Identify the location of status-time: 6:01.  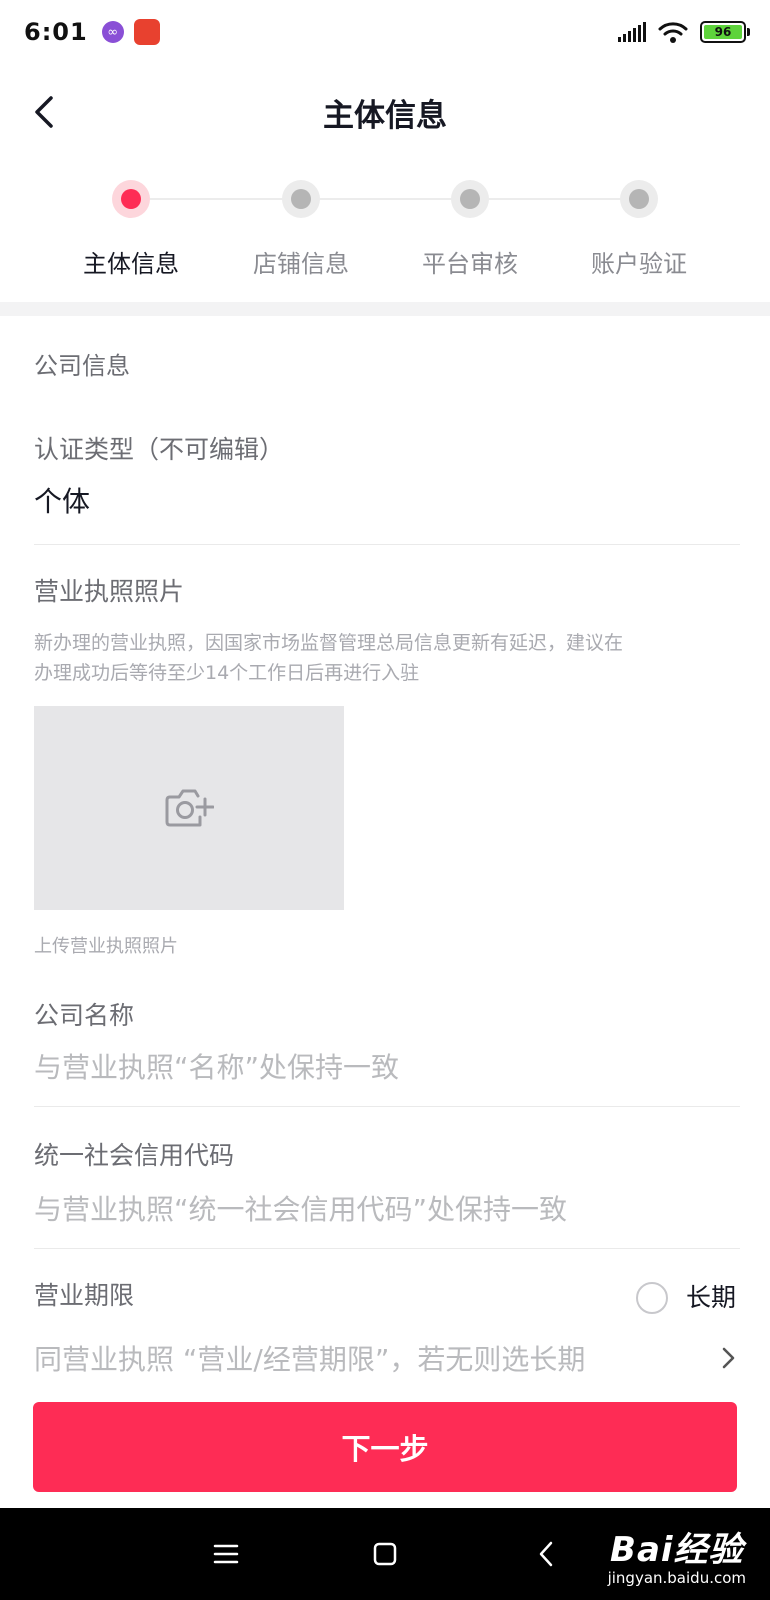
(56, 32).